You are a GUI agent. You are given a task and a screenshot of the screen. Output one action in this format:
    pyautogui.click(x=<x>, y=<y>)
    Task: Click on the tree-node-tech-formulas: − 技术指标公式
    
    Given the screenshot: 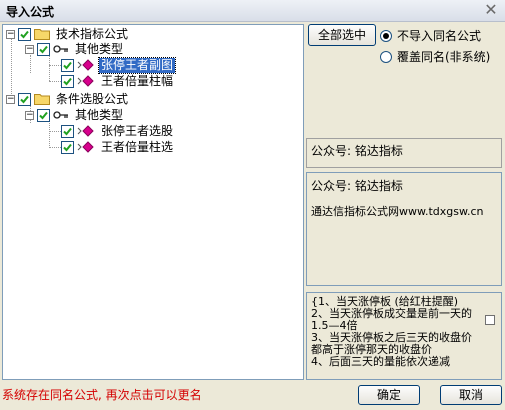 What is the action you would take?
    pyautogui.click(x=68, y=34)
    